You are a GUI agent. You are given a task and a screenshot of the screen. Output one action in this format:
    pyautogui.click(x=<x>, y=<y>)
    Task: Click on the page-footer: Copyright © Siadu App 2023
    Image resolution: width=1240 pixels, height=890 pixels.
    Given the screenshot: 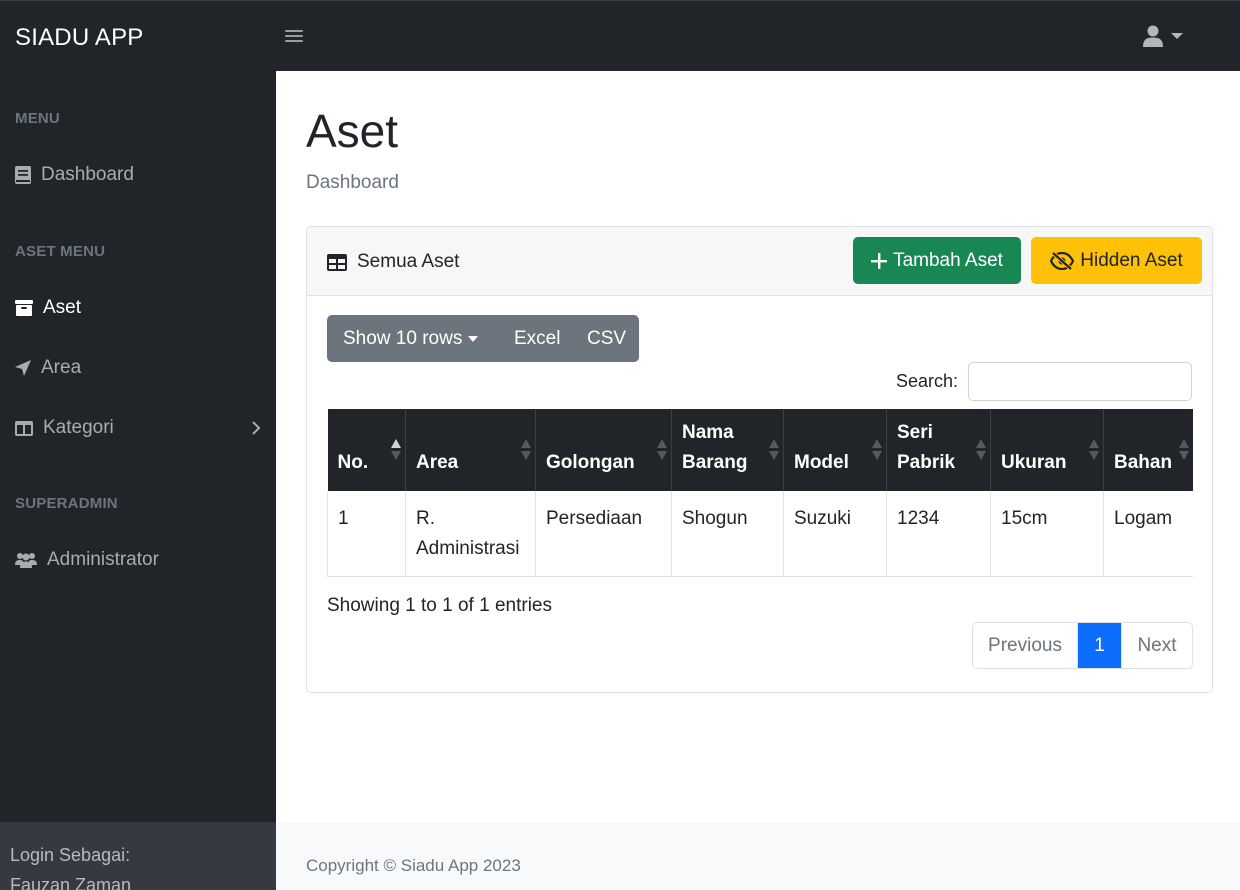 What is the action you would take?
    pyautogui.click(x=758, y=856)
    